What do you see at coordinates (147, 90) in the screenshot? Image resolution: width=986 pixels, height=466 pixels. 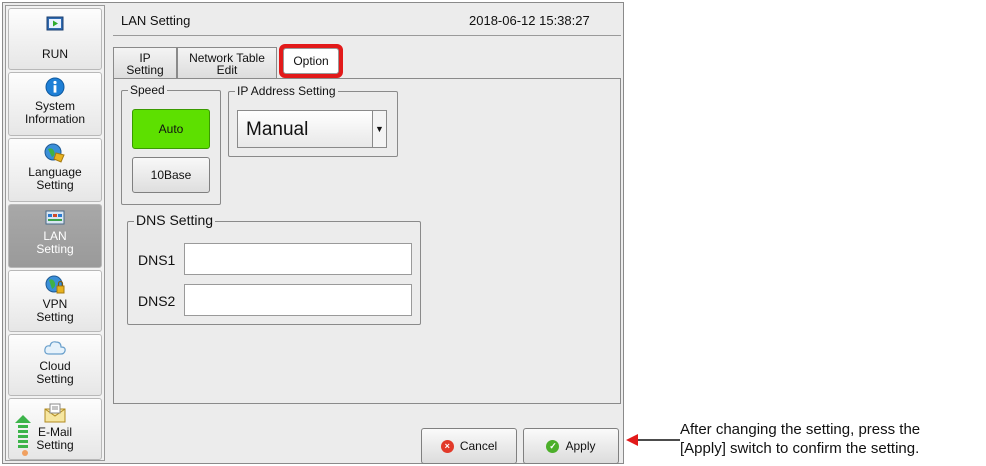 I see `speed-legend: Speed` at bounding box center [147, 90].